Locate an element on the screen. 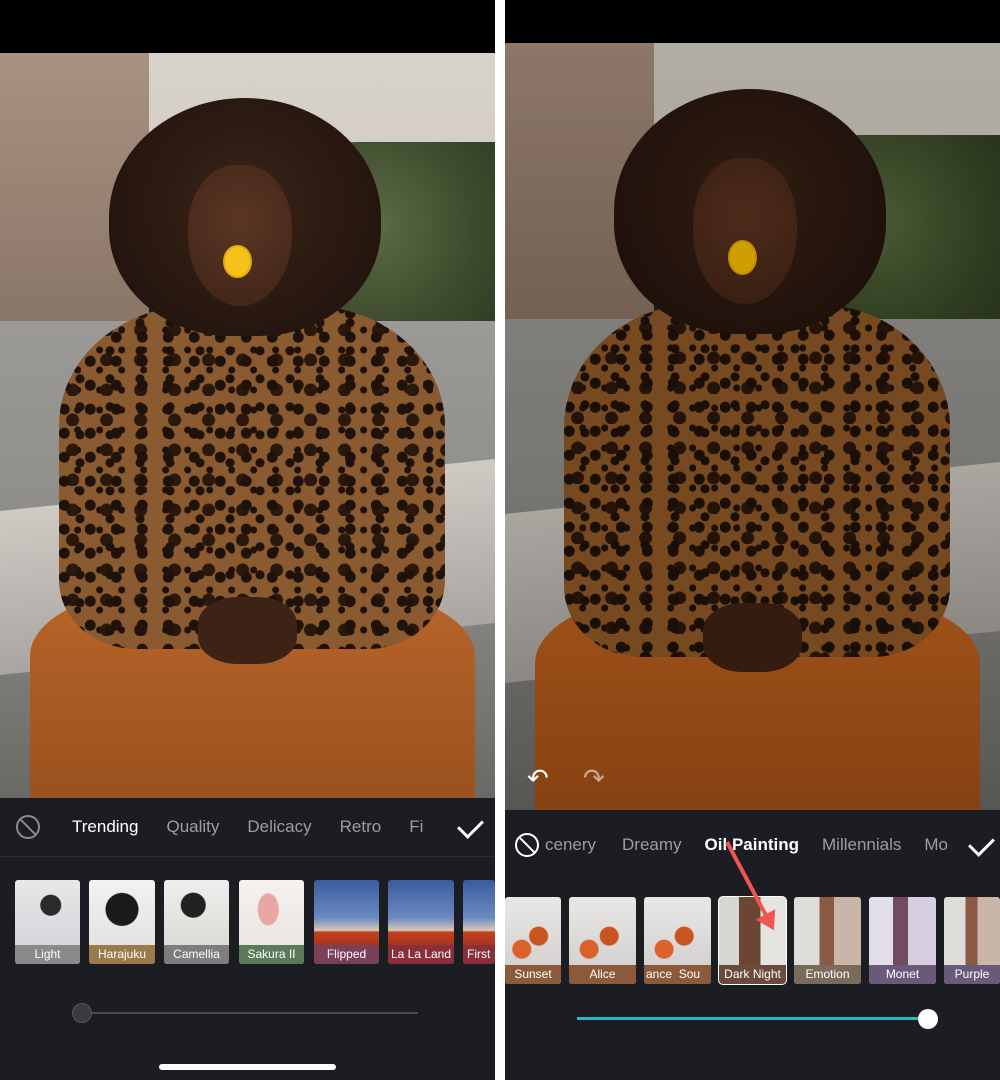 The image size is (1000, 1080). filter-label: Sou is located at coordinates (689, 974).